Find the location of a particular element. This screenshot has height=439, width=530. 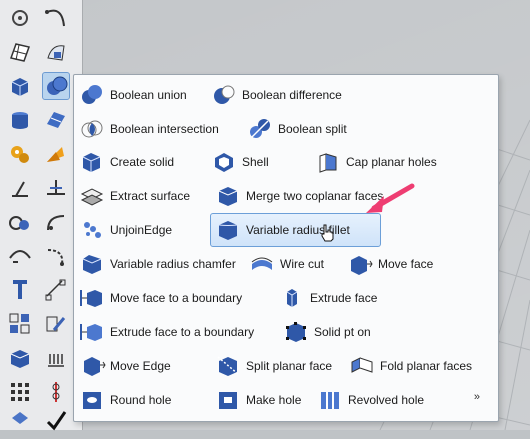

move-edge-button: Move Edge is located at coordinates (124, 366).